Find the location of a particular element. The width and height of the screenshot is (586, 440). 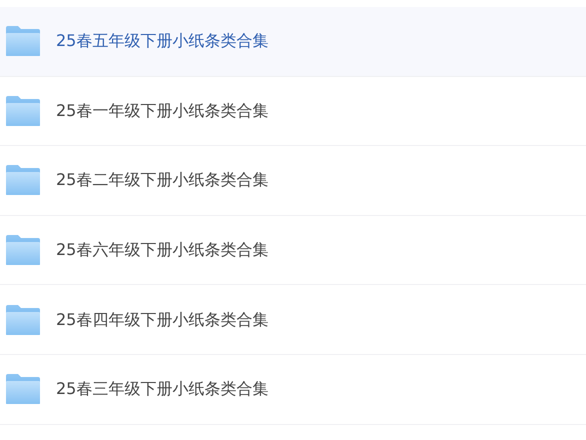

folder-name: 25春四年级下册小纸条类合集 is located at coordinates (162, 319).